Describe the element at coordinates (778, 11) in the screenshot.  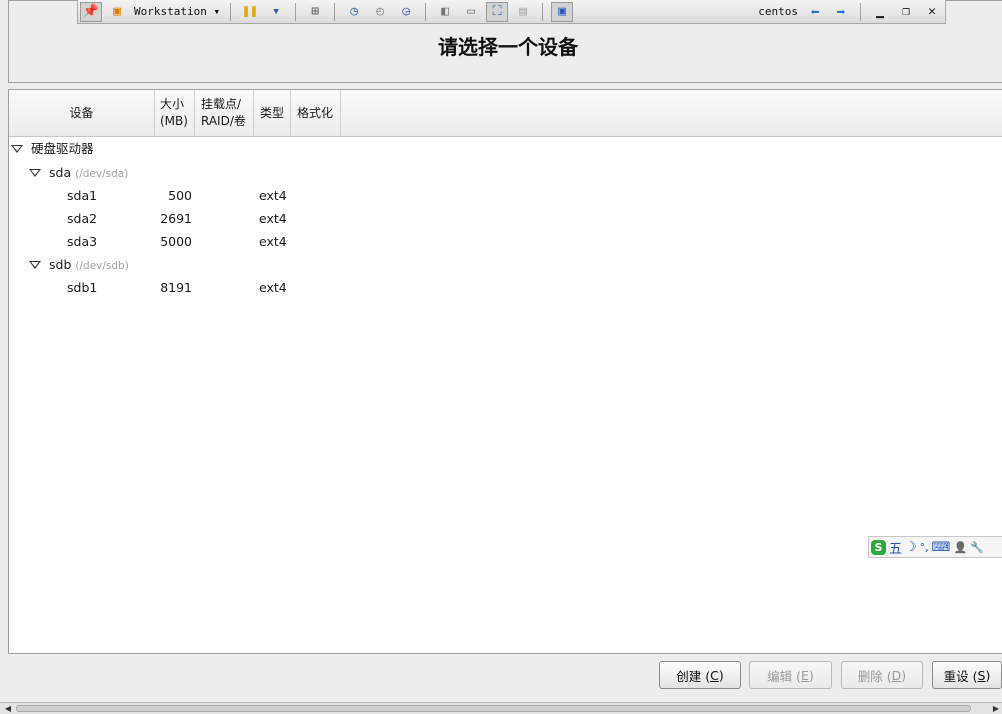
I see `vm-name: centos` at that location.